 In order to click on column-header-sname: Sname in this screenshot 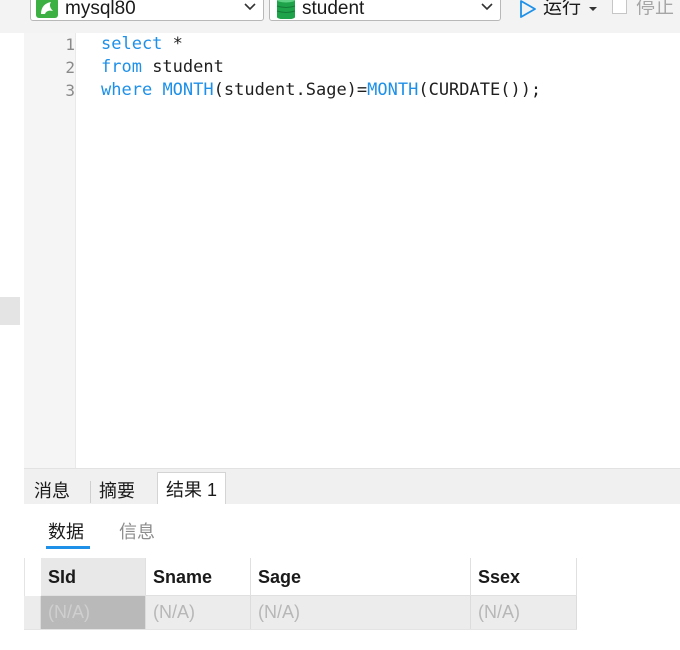, I will do `click(198, 577)`.